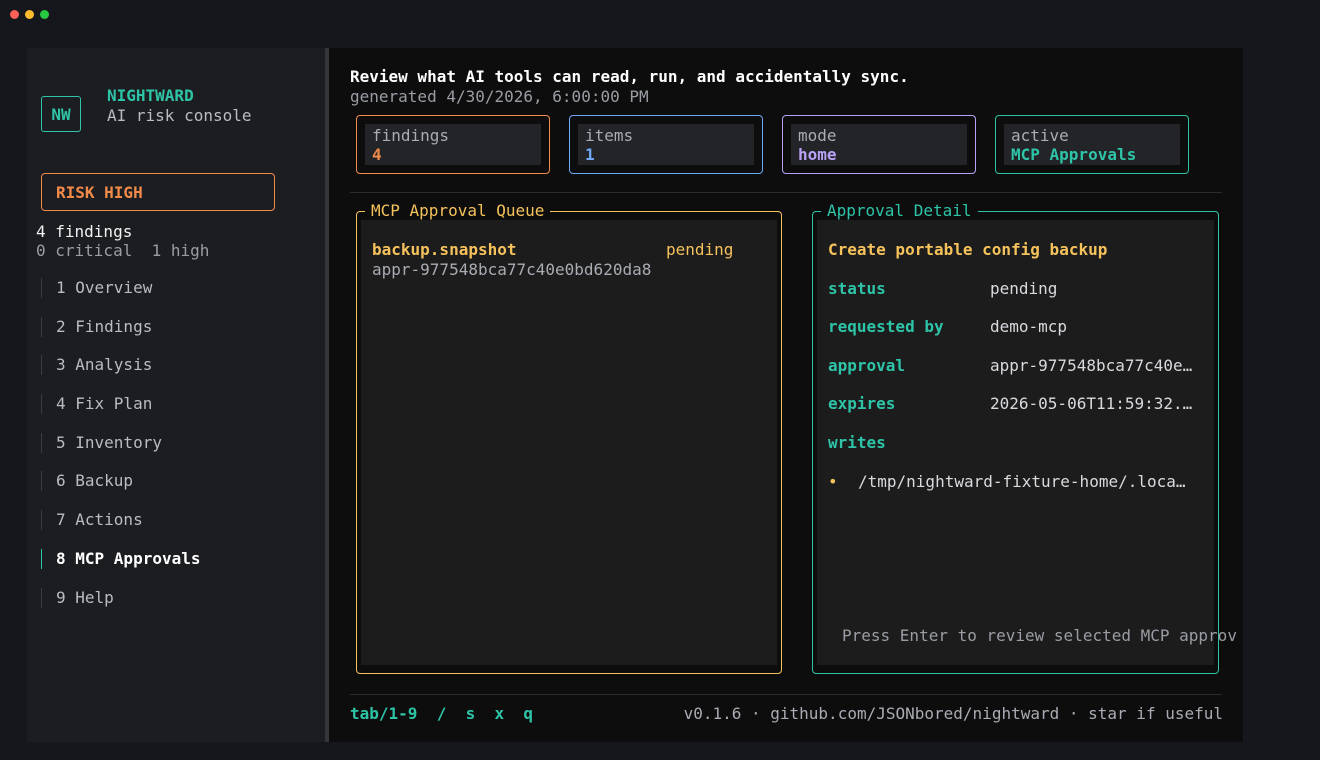 This screenshot has width=1320, height=760. What do you see at coordinates (61, 114) in the screenshot?
I see `app-logo: NW` at bounding box center [61, 114].